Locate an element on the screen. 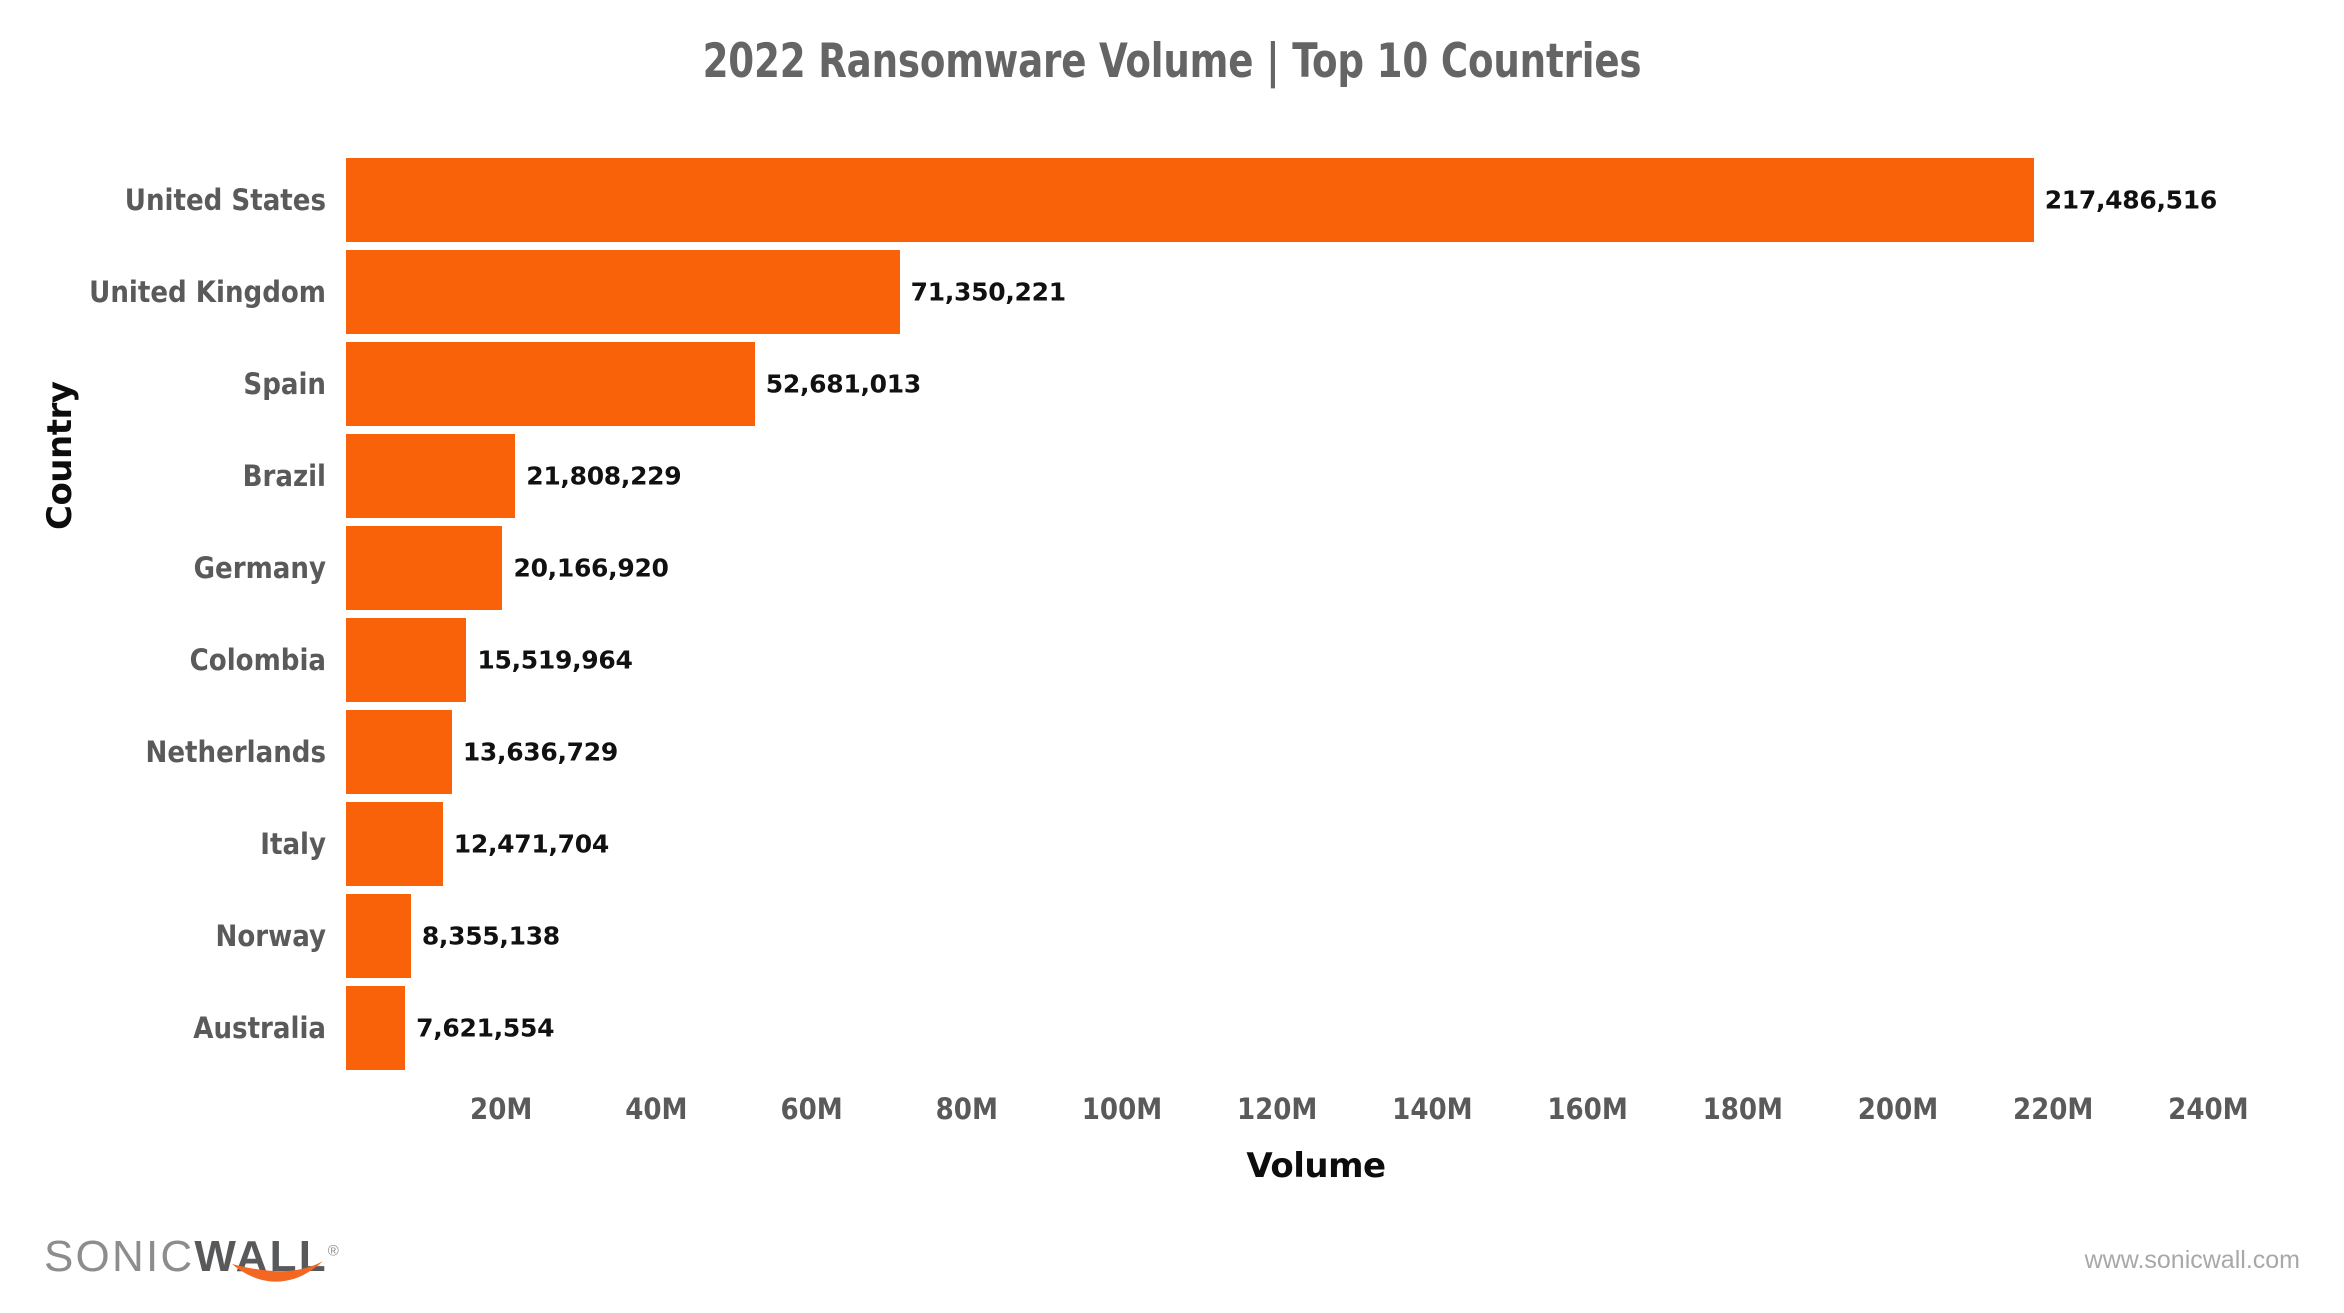  y-axis-category-label: Germany is located at coordinates (259, 568).